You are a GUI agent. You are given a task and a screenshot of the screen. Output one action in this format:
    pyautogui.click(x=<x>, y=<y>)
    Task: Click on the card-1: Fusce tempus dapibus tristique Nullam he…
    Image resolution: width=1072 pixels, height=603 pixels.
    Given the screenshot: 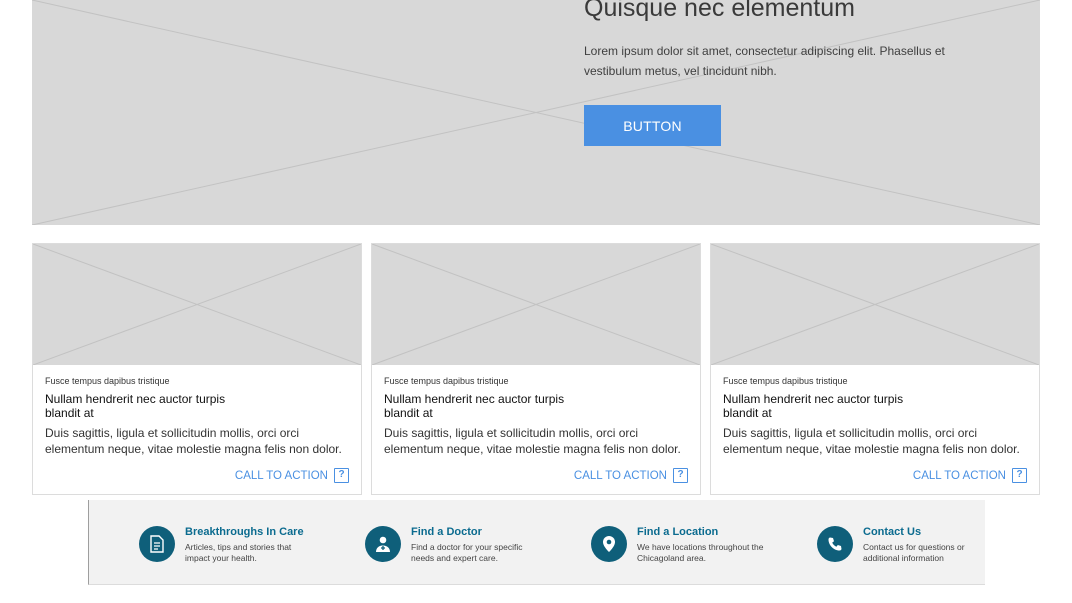 What is the action you would take?
    pyautogui.click(x=197, y=369)
    